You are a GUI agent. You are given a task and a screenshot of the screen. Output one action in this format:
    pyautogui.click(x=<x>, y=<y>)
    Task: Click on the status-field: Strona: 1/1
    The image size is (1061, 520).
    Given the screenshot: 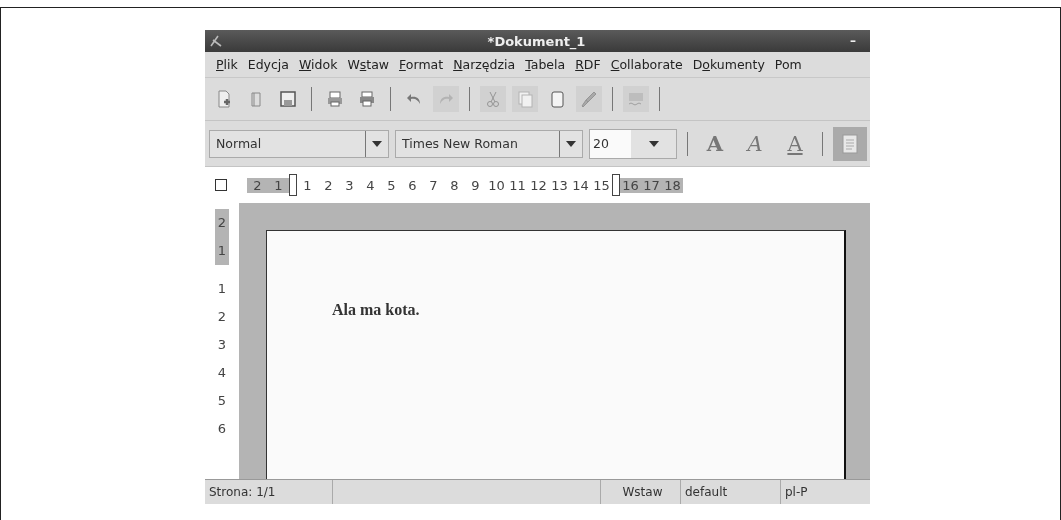 What is the action you would take?
    pyautogui.click(x=269, y=492)
    